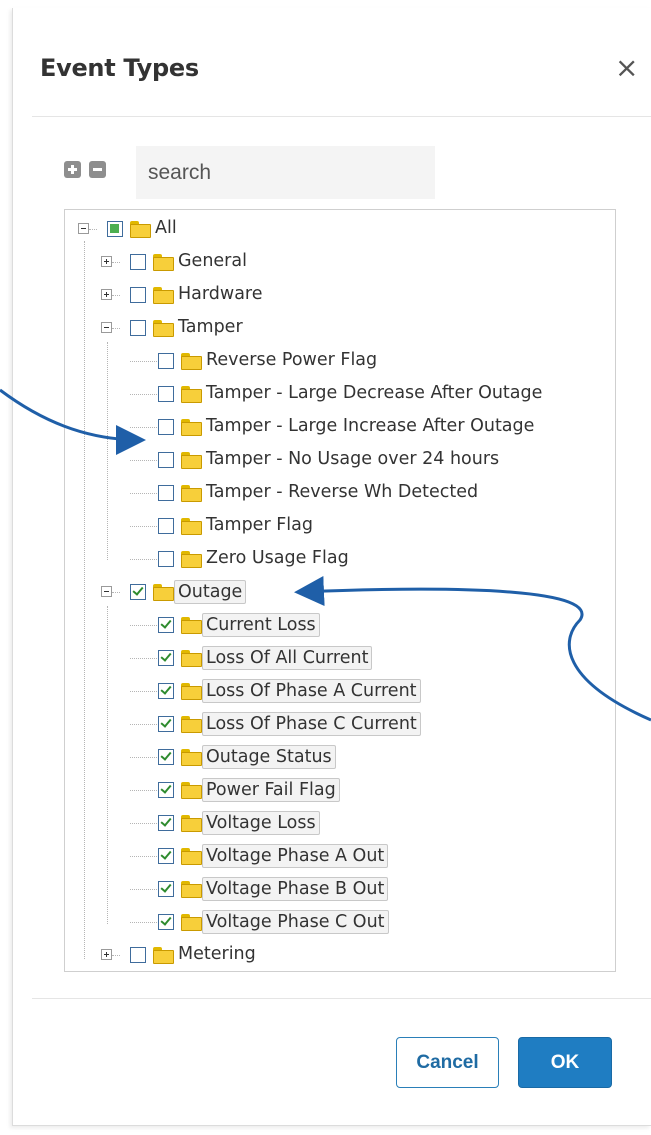  I want to click on cancel-button: Cancel, so click(447, 1062).